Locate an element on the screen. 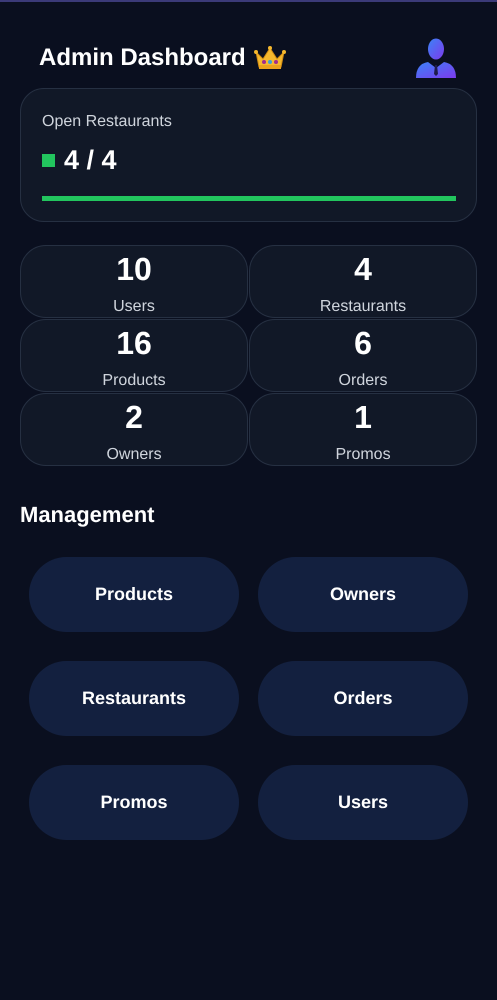 This screenshot has width=497, height=1000. card-value: 4 / 4 is located at coordinates (90, 160).